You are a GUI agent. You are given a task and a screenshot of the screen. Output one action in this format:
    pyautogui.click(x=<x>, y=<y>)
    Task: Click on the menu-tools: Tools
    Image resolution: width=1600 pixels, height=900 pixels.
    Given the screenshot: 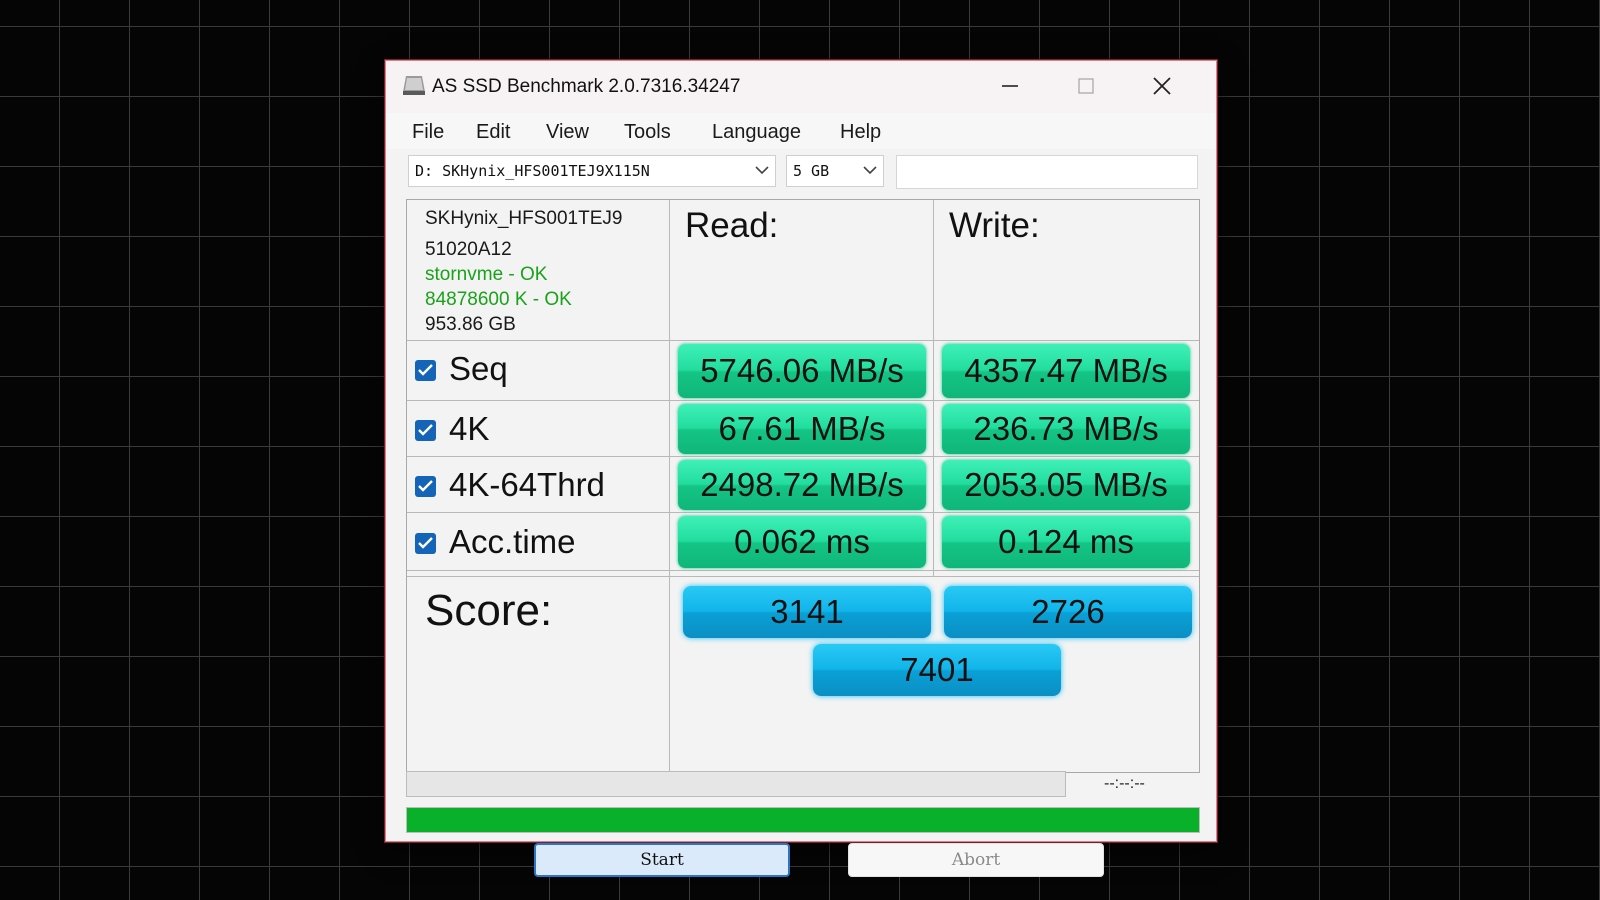 What is the action you would take?
    pyautogui.click(x=647, y=132)
    